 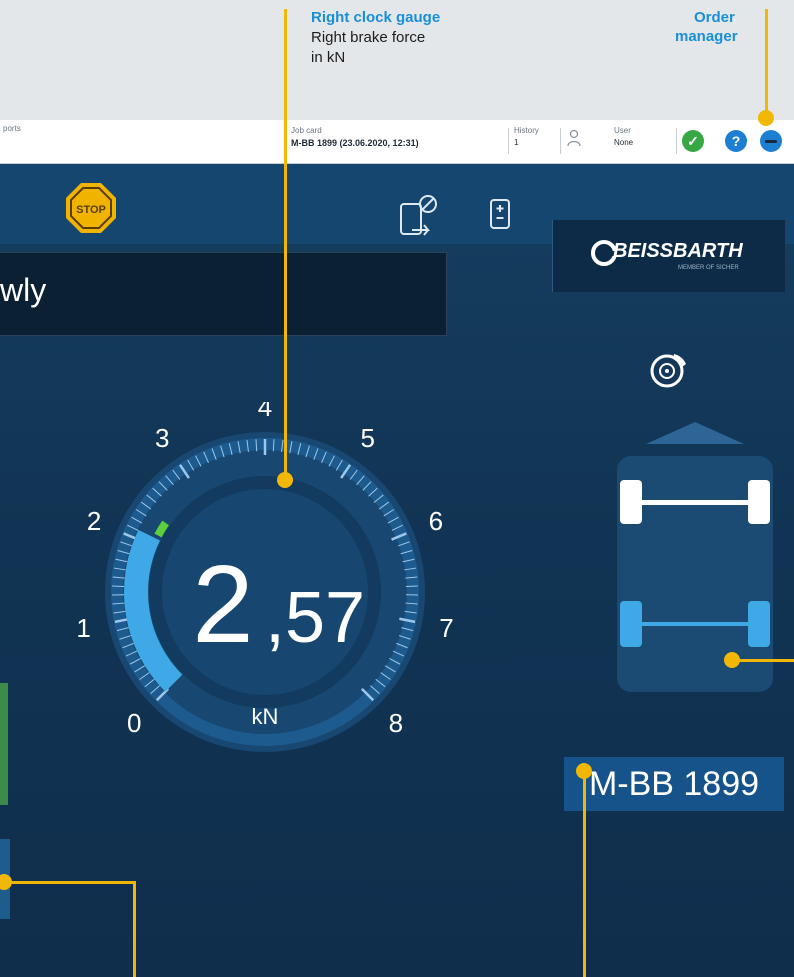 What do you see at coordinates (355, 143) in the screenshot?
I see `job-card-value: M-BB 1899 (23.06.2020, 12:31)` at bounding box center [355, 143].